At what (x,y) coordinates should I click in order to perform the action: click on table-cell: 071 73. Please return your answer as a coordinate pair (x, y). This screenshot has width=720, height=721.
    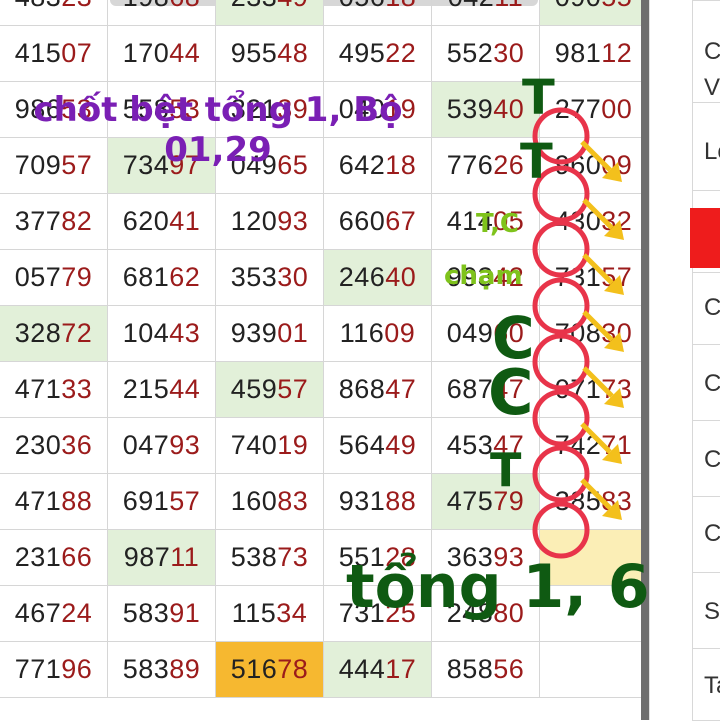
    Looking at the image, I should click on (594, 390).